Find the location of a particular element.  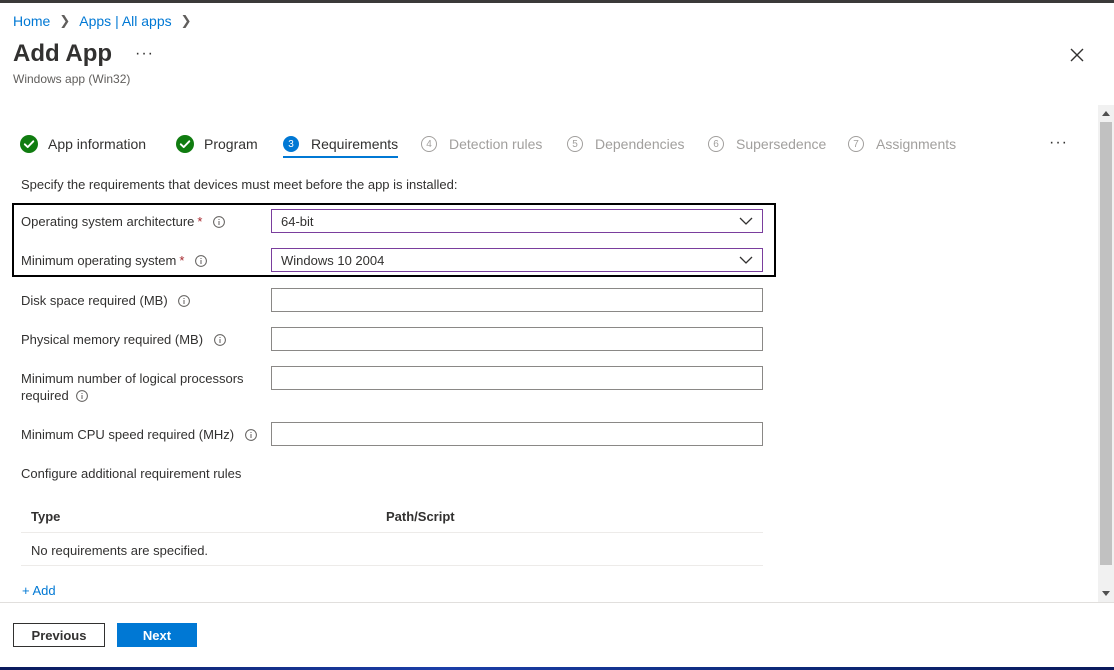

step-number-badge: 4 is located at coordinates (429, 144).